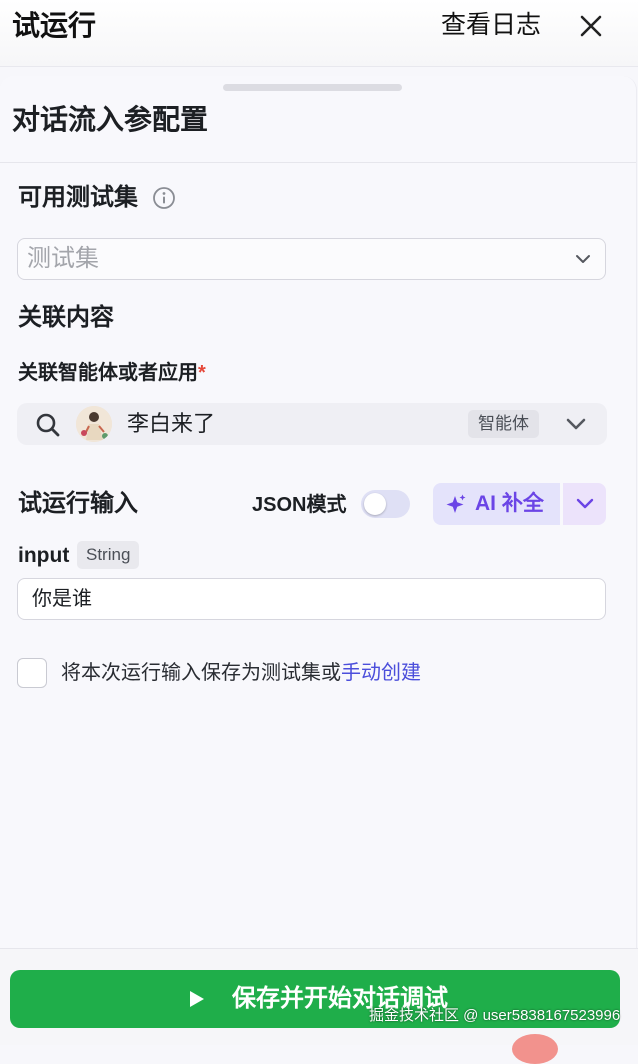 The image size is (638, 1064). What do you see at coordinates (311, 599) in the screenshot?
I see `input-field: 你是谁` at bounding box center [311, 599].